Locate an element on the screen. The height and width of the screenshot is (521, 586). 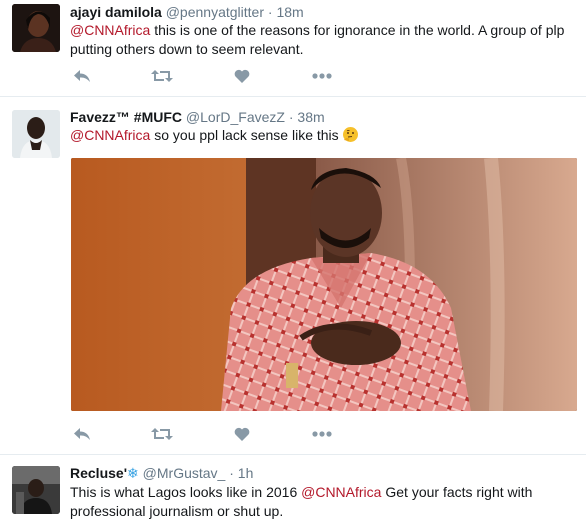
author-handle: @pennyatglitter is located at coordinates (215, 12).